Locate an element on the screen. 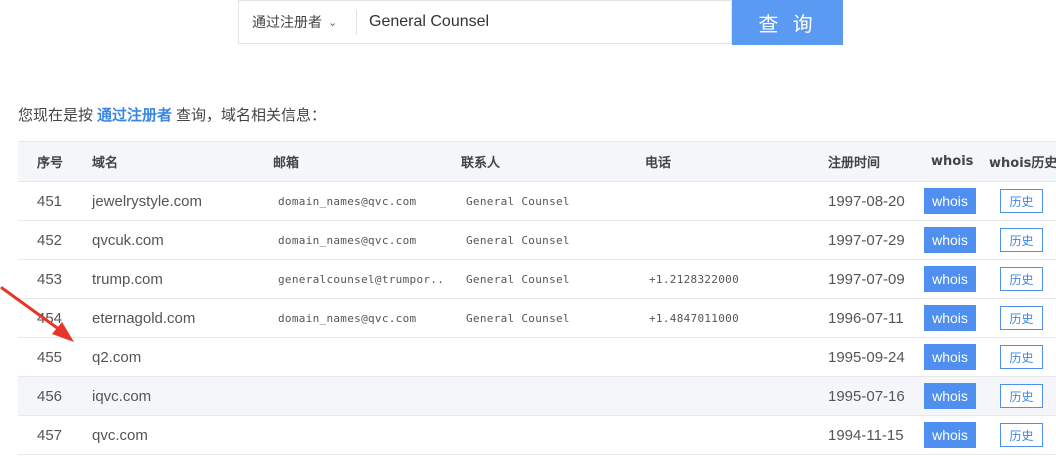 The width and height of the screenshot is (1056, 457). header-history: whois历史 is located at coordinates (1022, 163).